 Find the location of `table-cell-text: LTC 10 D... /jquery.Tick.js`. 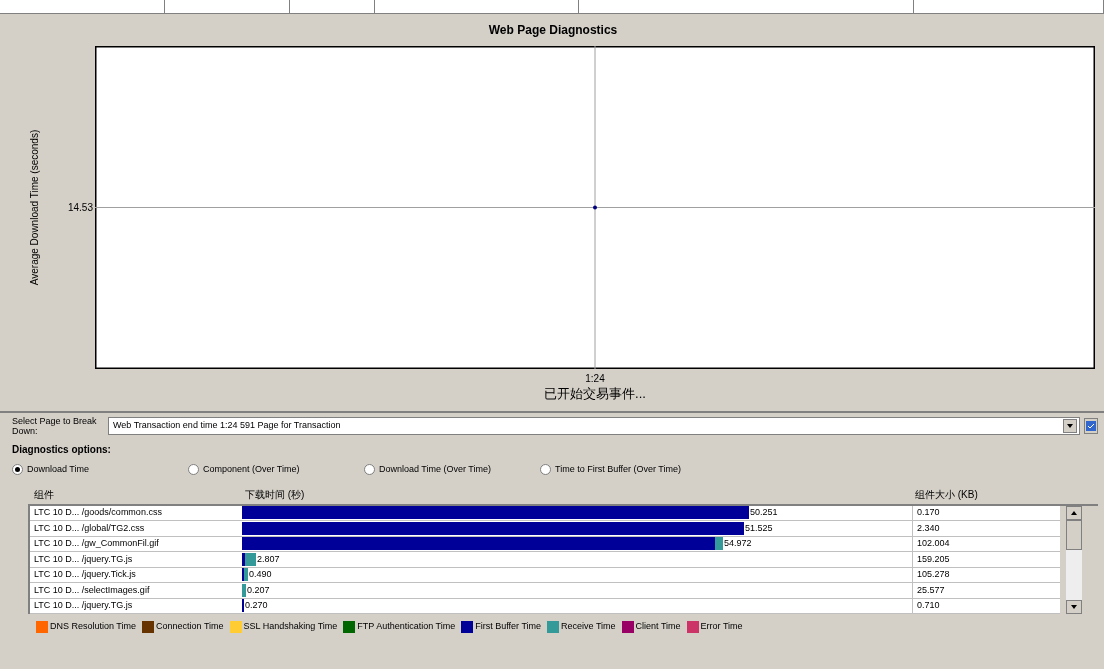

table-cell-text: LTC 10 D... /jquery.Tick.js is located at coordinates (85, 574).